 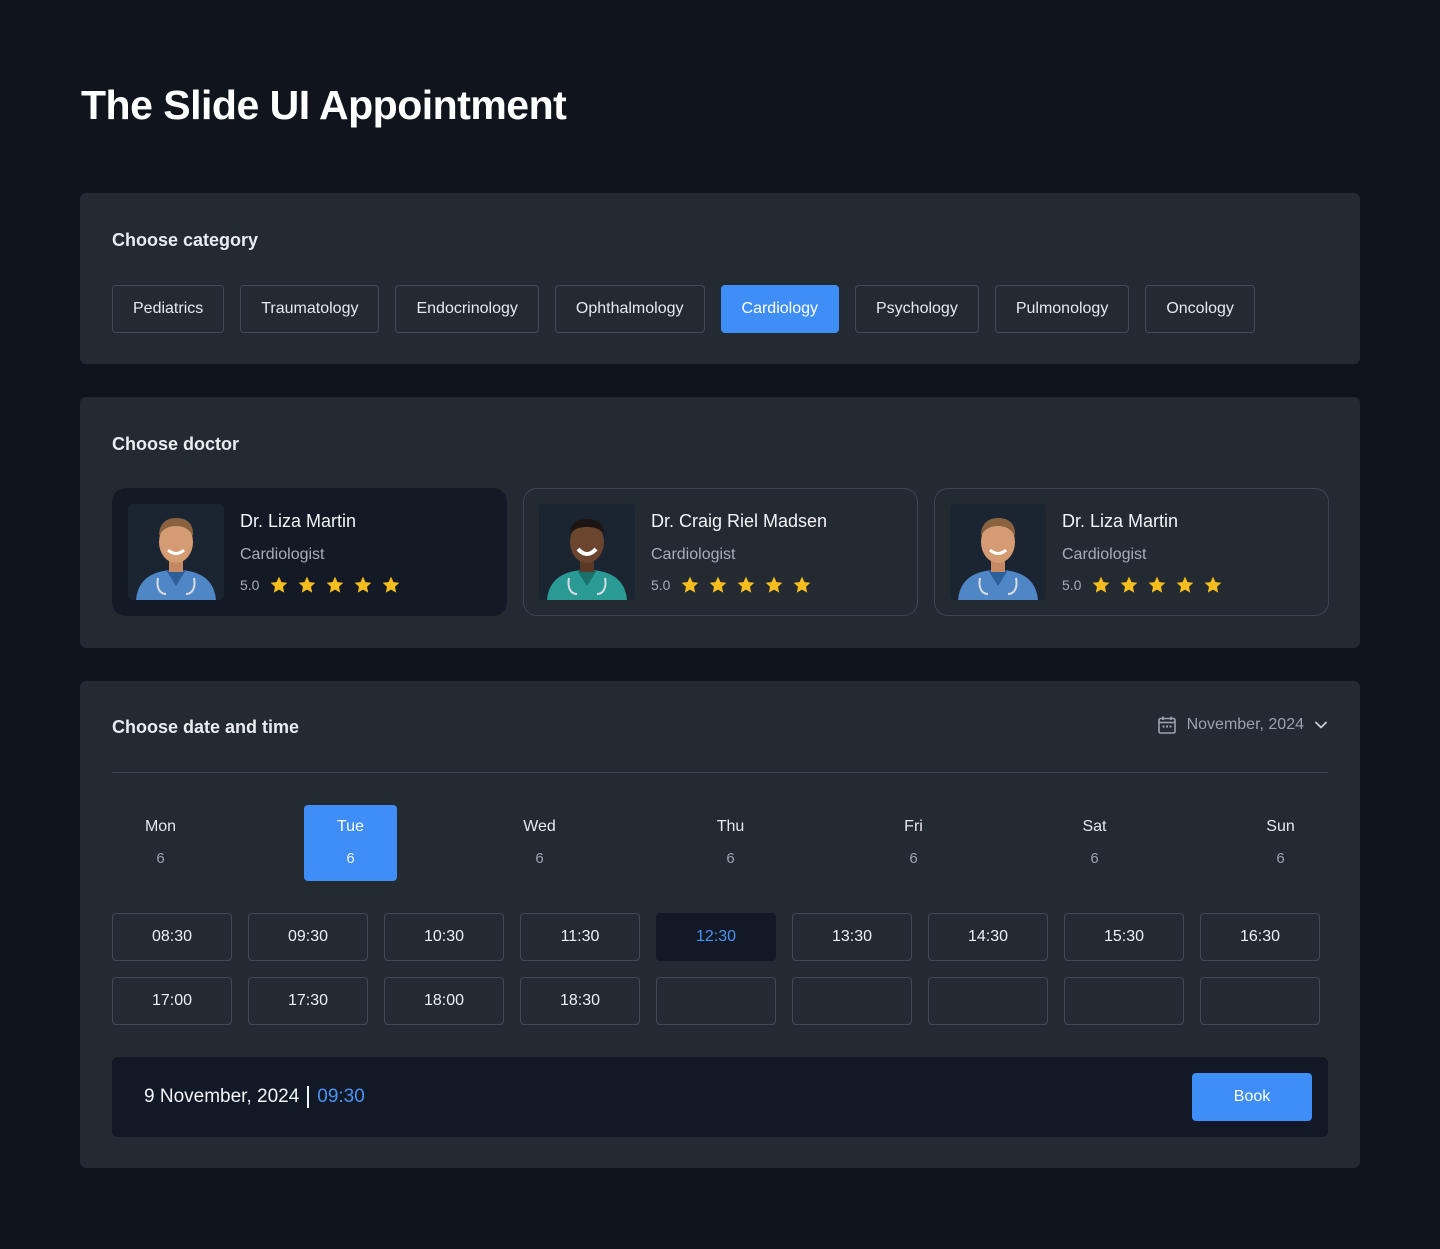 What do you see at coordinates (308, 1001) in the screenshot?
I see `time-slot: 17:30` at bounding box center [308, 1001].